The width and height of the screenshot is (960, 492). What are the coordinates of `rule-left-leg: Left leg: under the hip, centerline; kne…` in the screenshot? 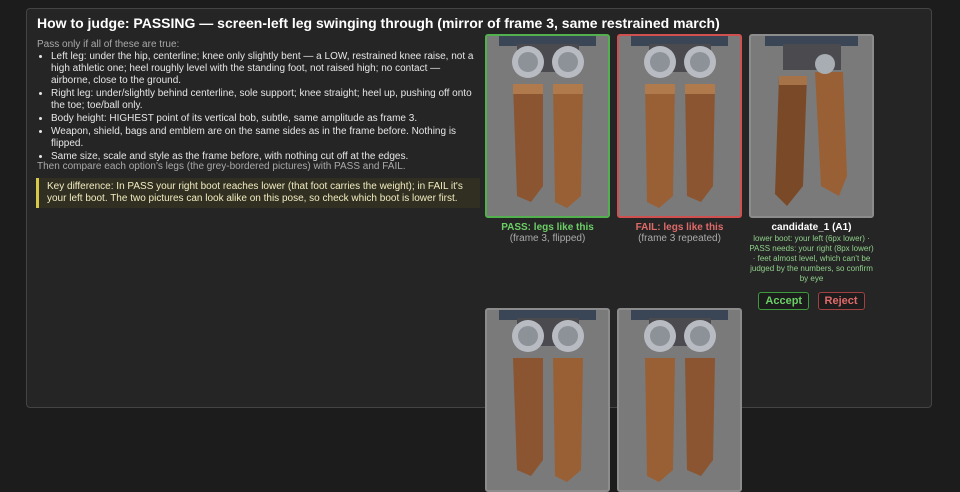 It's located at (263, 69).